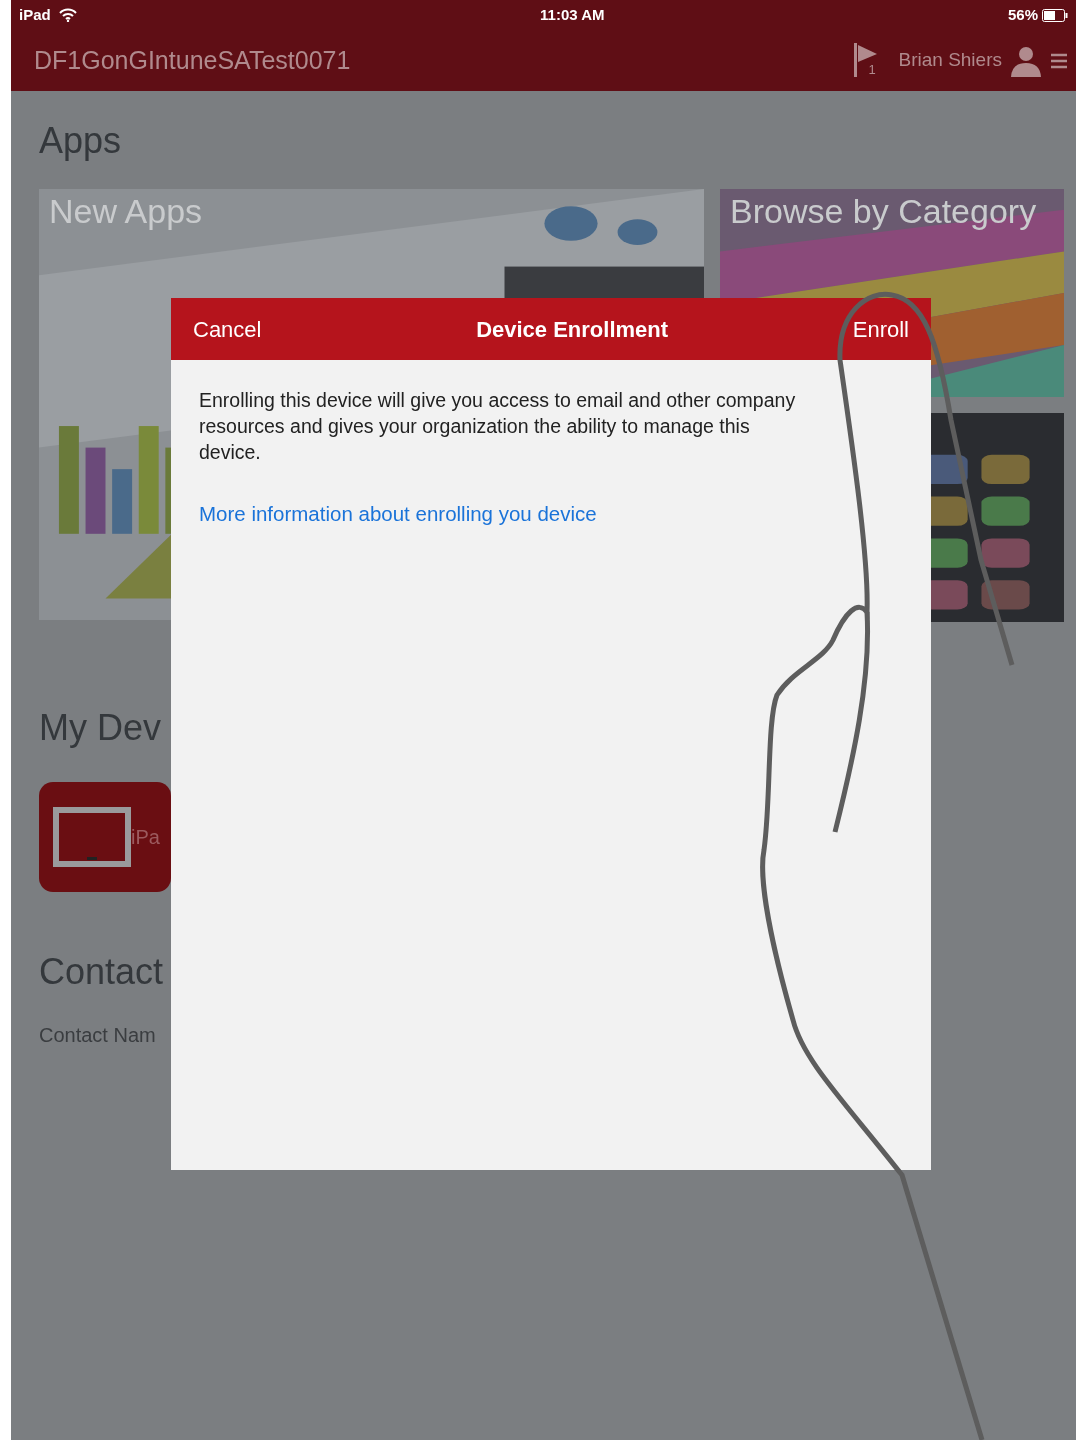 The image size is (1076, 1440). I want to click on field-label: Contact Nam, so click(98, 1035).